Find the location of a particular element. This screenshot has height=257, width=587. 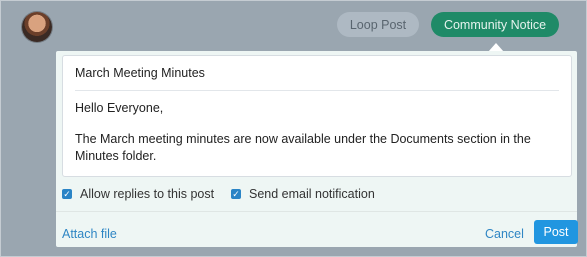

loop-post-button: Loop Post is located at coordinates (378, 24).